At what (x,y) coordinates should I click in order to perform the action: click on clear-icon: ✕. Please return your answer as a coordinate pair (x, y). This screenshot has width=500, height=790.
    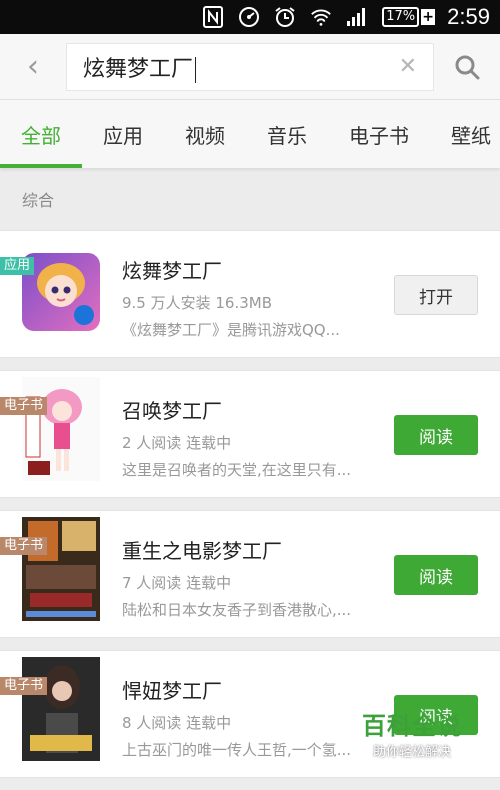
    Looking at the image, I should click on (408, 66).